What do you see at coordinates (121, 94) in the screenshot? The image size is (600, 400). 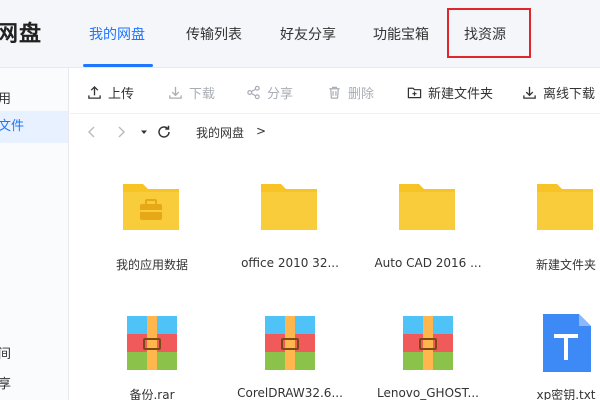 I see `upload-label: 上传` at bounding box center [121, 94].